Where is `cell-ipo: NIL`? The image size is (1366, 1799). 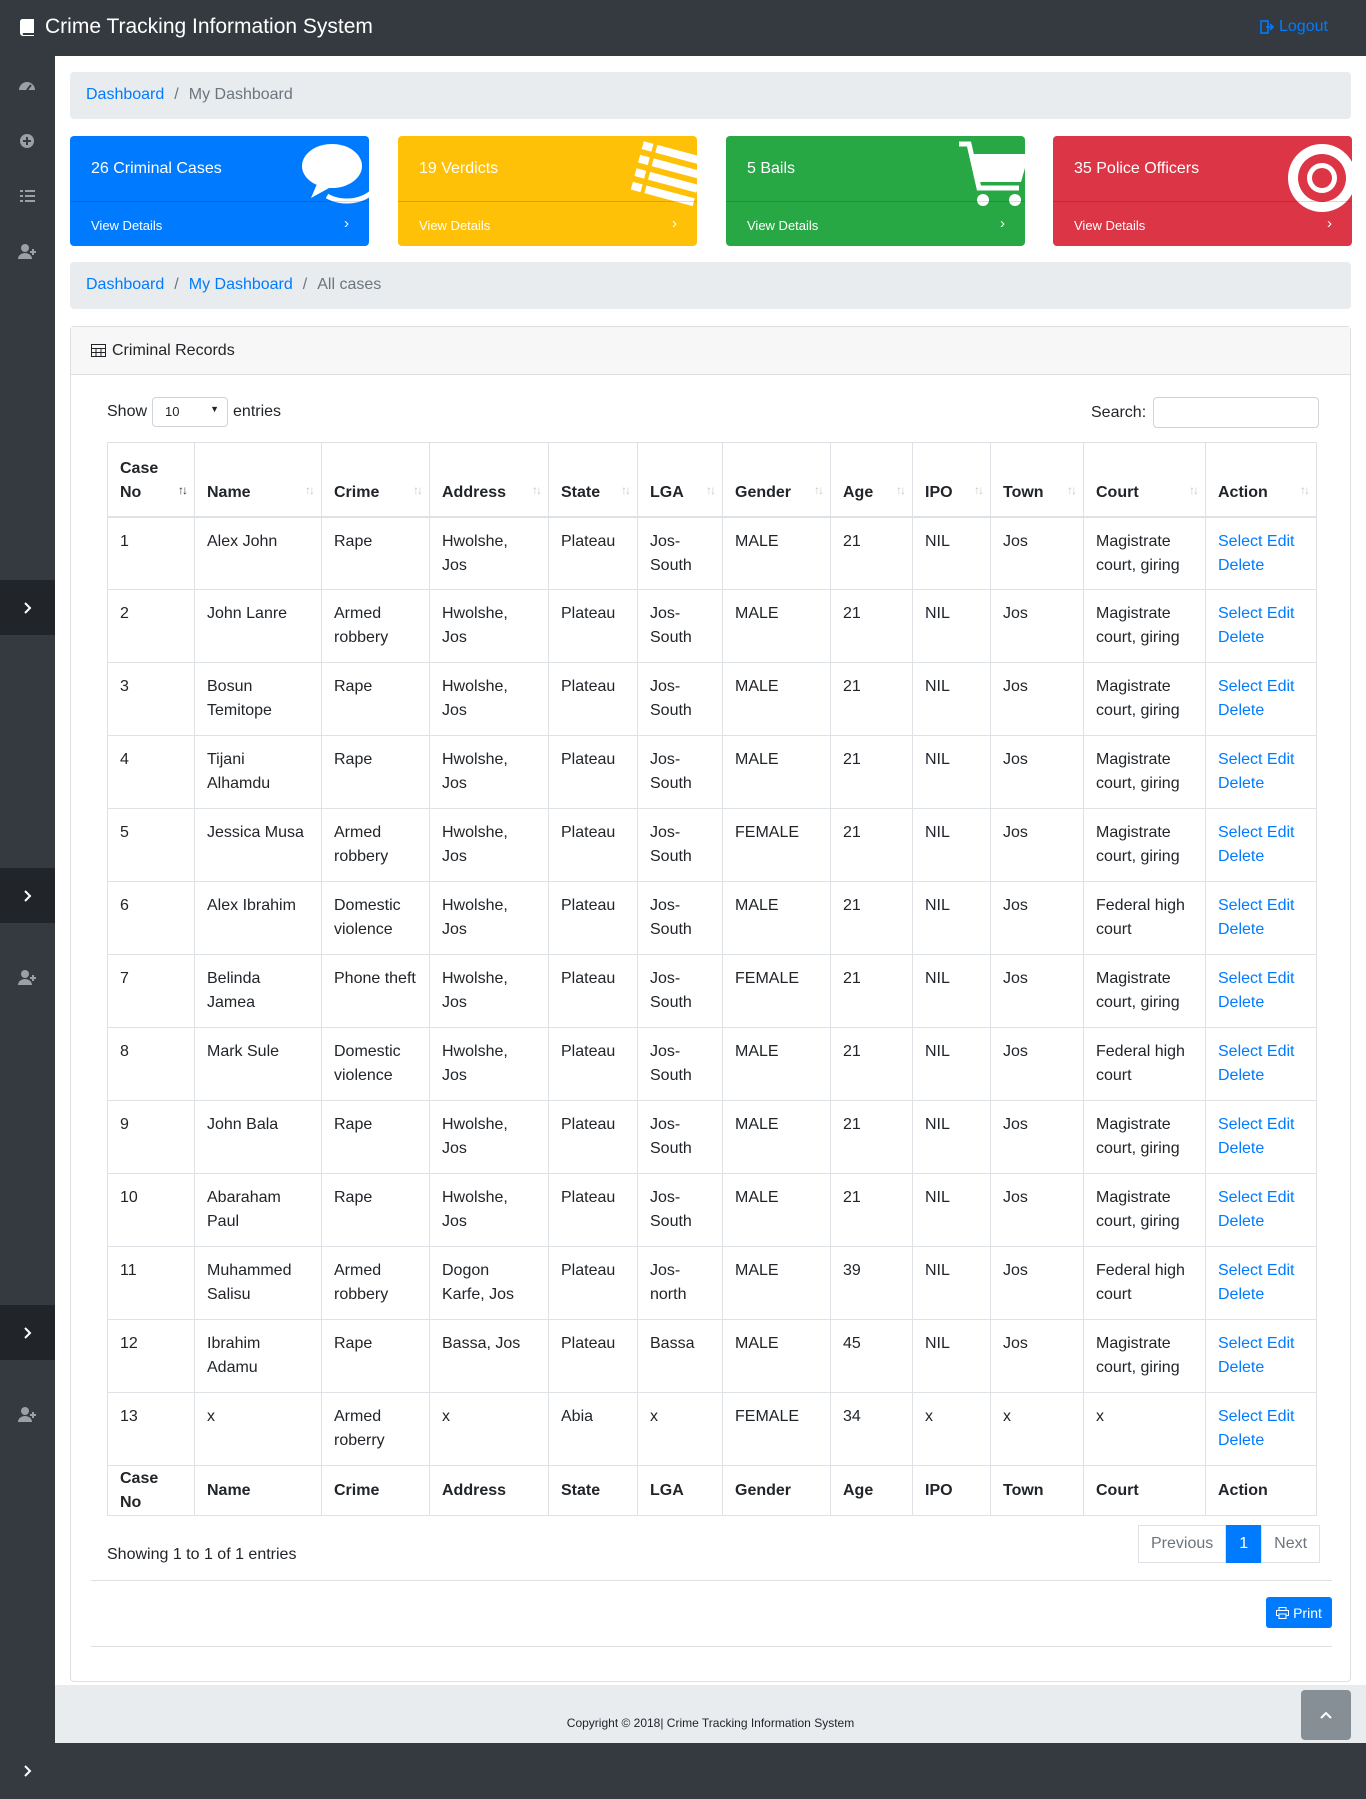
cell-ipo: NIL is located at coordinates (951, 626).